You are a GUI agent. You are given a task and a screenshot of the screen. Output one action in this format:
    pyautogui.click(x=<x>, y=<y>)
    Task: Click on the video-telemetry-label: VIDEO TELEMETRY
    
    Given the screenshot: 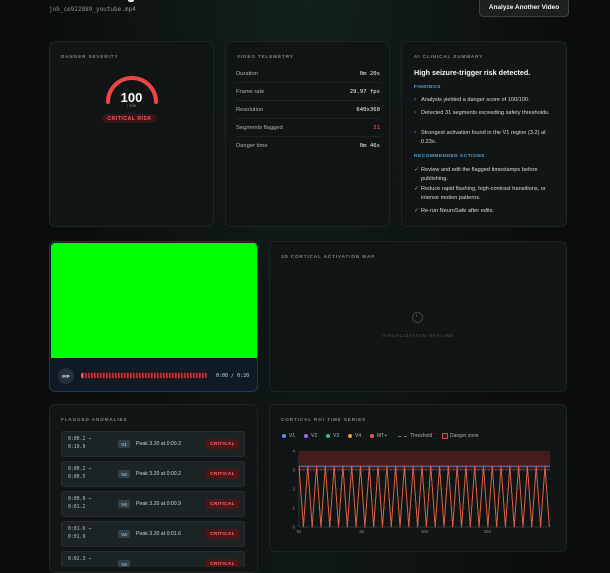 What is the action you would take?
    pyautogui.click(x=265, y=56)
    